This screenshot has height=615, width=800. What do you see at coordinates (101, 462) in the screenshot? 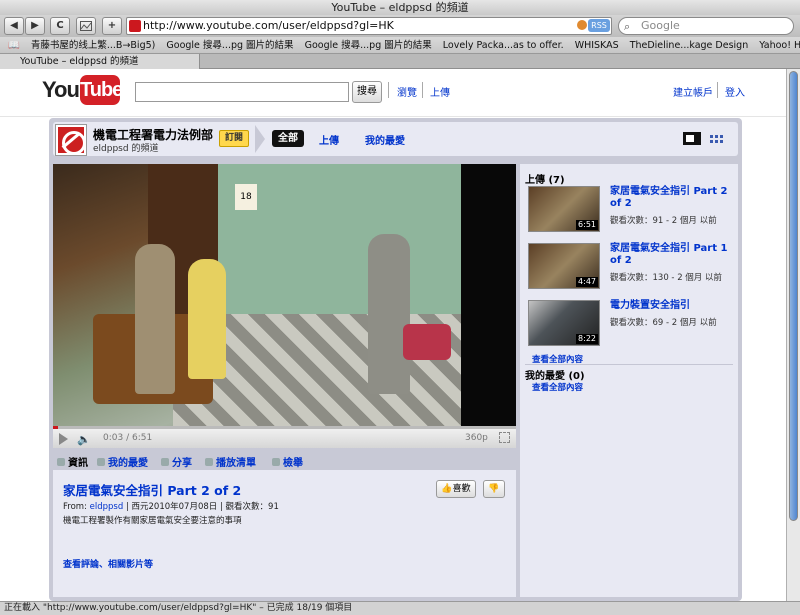
I see `heart-icon` at bounding box center [101, 462].